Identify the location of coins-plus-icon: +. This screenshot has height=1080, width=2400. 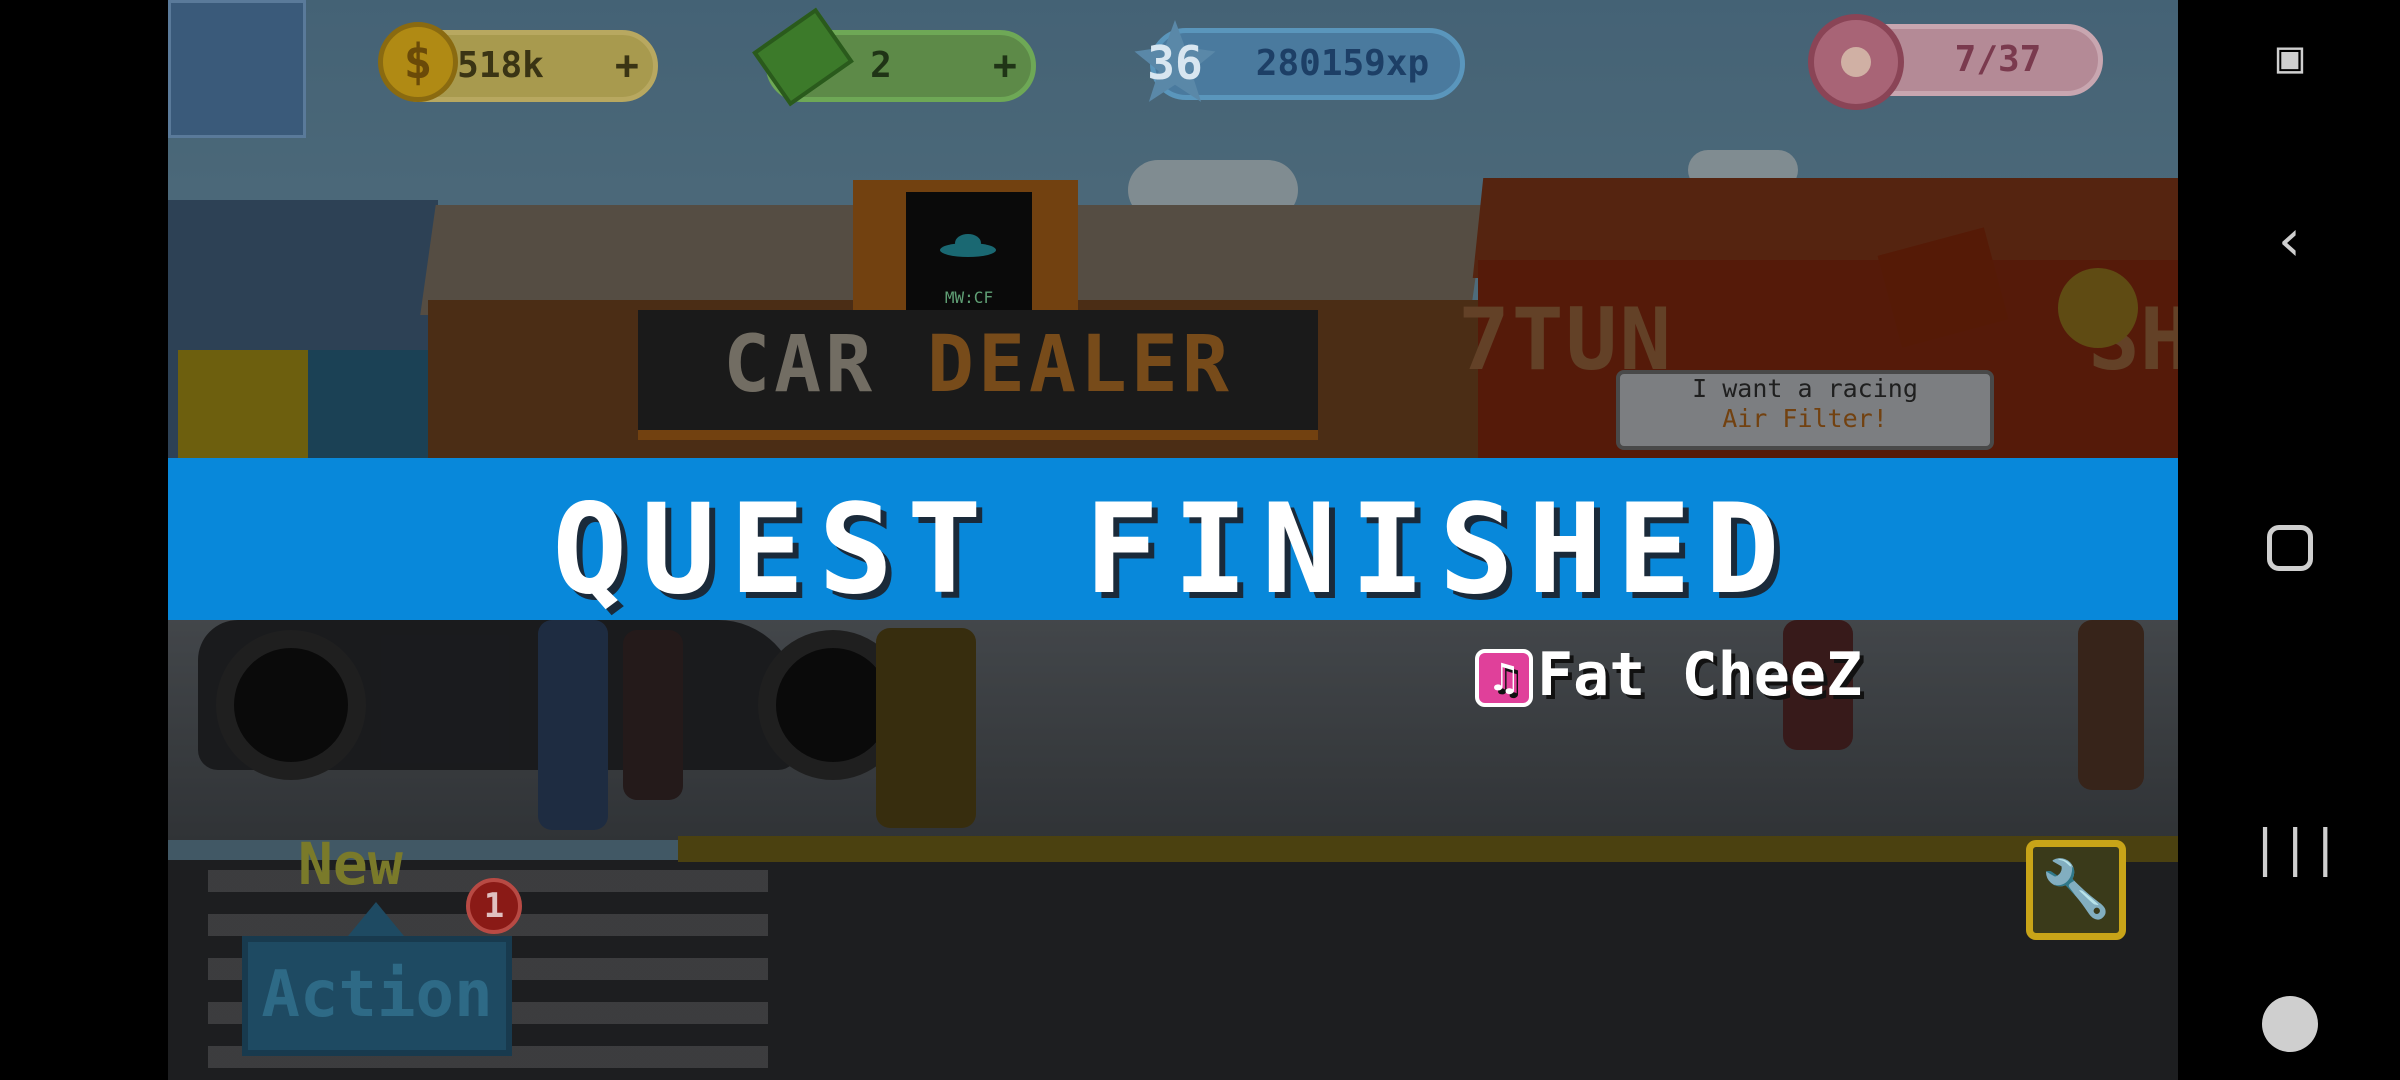
(627, 66).